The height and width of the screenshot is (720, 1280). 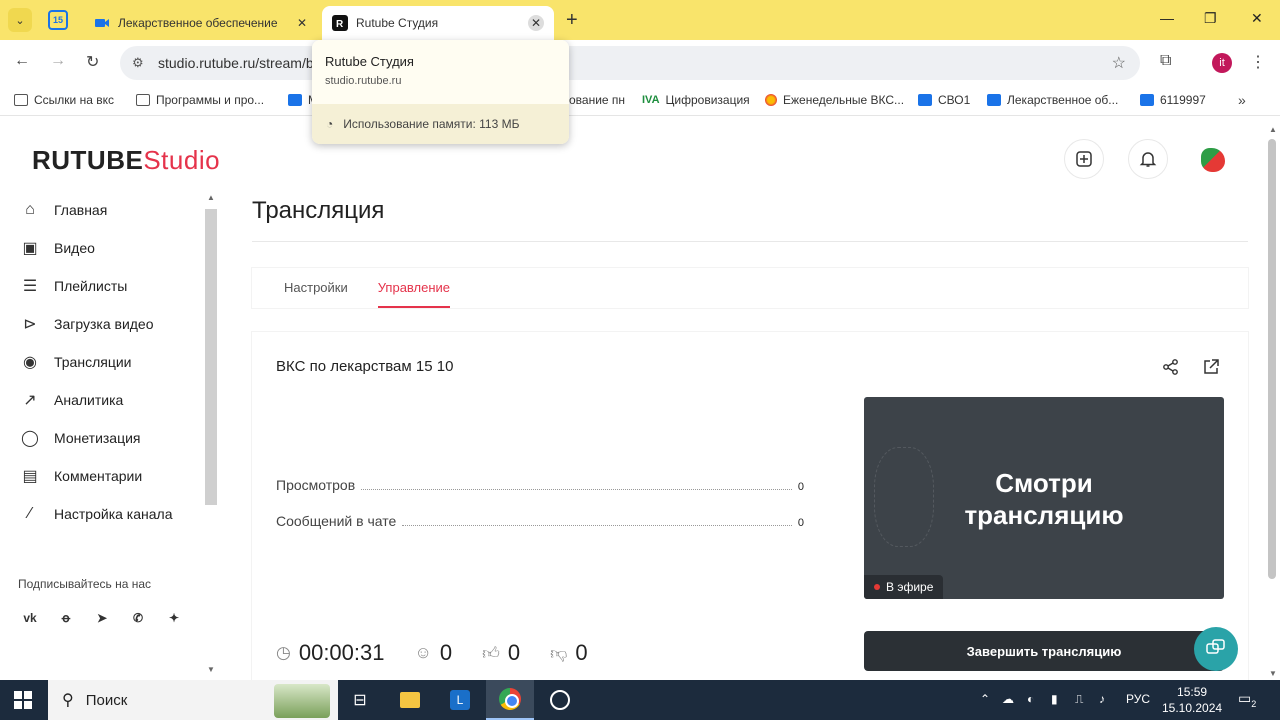 What do you see at coordinates (138, 618) in the screenshot?
I see `viber-icon: ✆` at bounding box center [138, 618].